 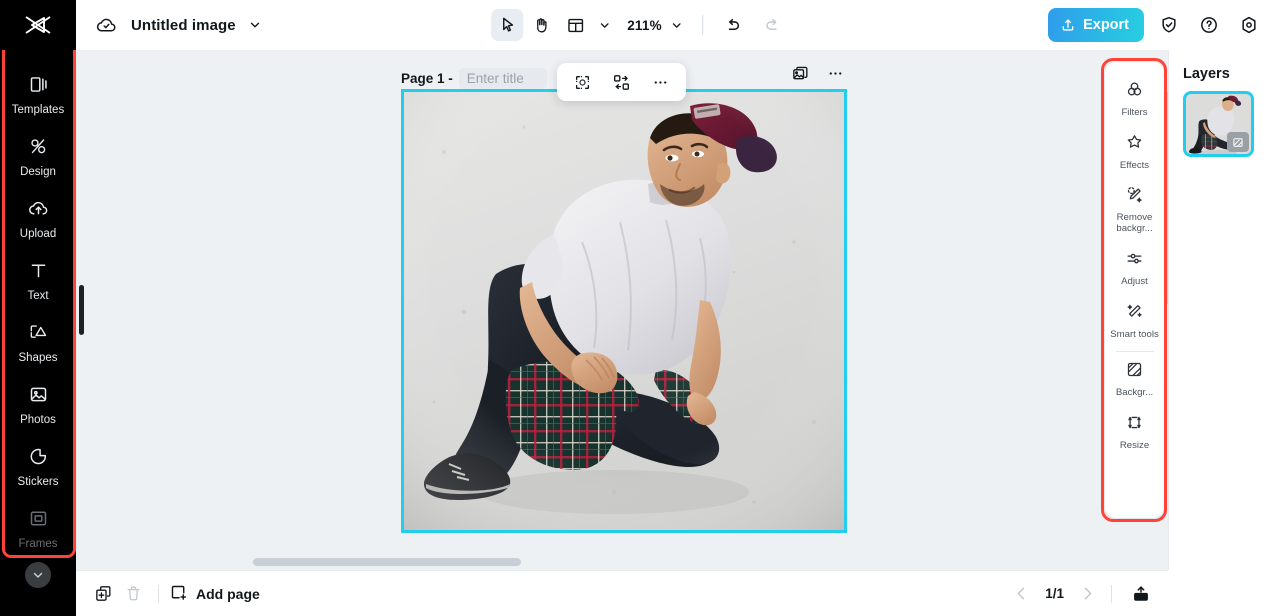 I want to click on capcut-logo, so click(x=38, y=25).